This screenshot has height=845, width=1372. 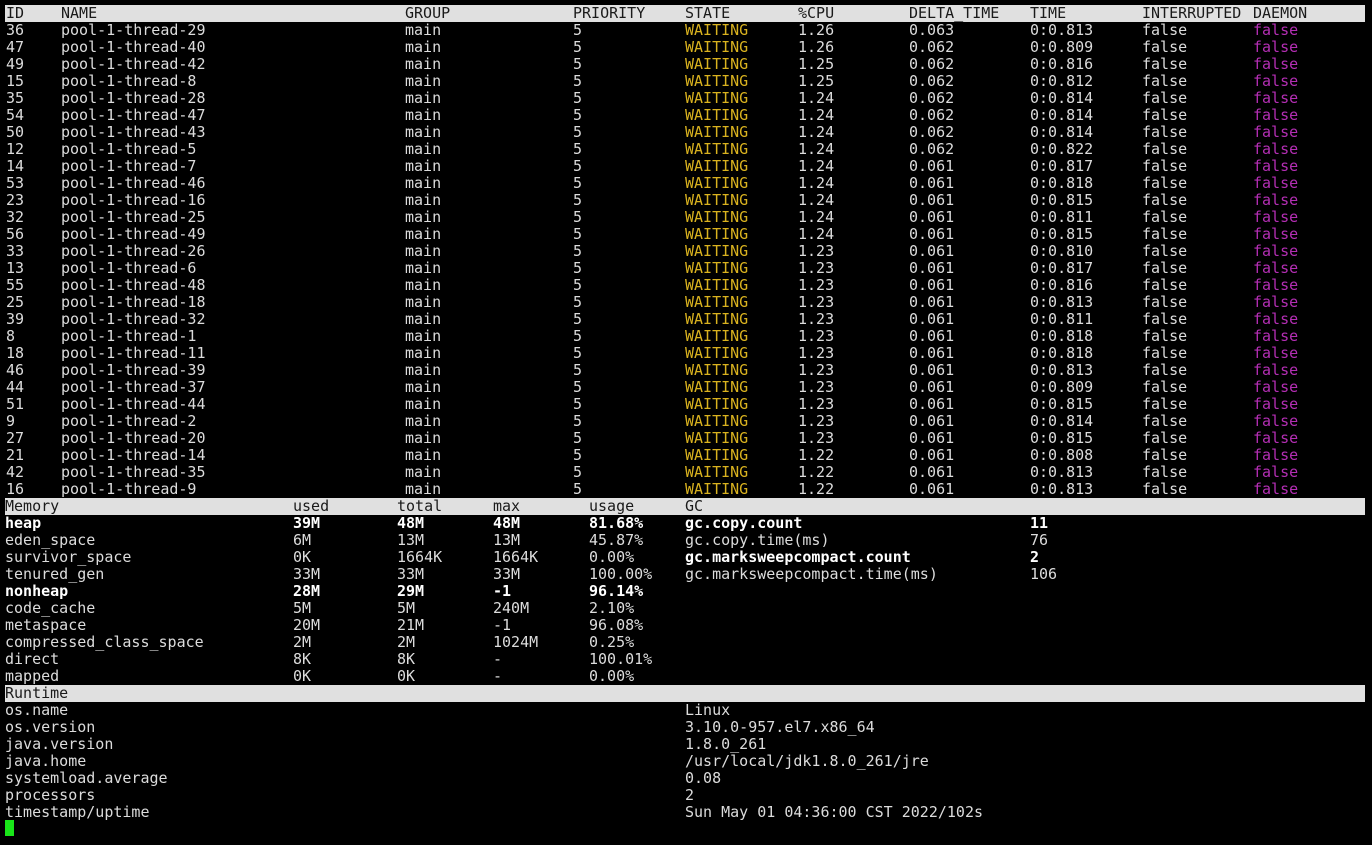 What do you see at coordinates (502, 625) in the screenshot?
I see `memory-max: -1` at bounding box center [502, 625].